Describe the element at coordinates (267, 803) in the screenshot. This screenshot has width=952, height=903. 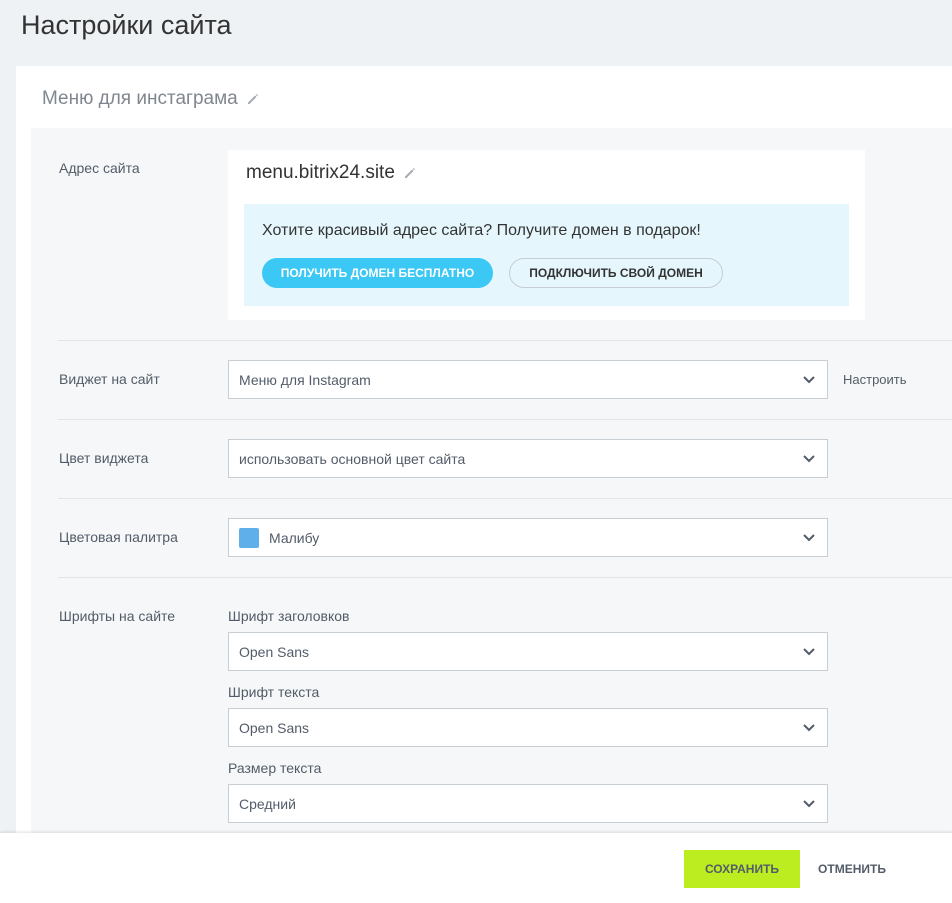
I see `text-size-value: Средний` at that location.